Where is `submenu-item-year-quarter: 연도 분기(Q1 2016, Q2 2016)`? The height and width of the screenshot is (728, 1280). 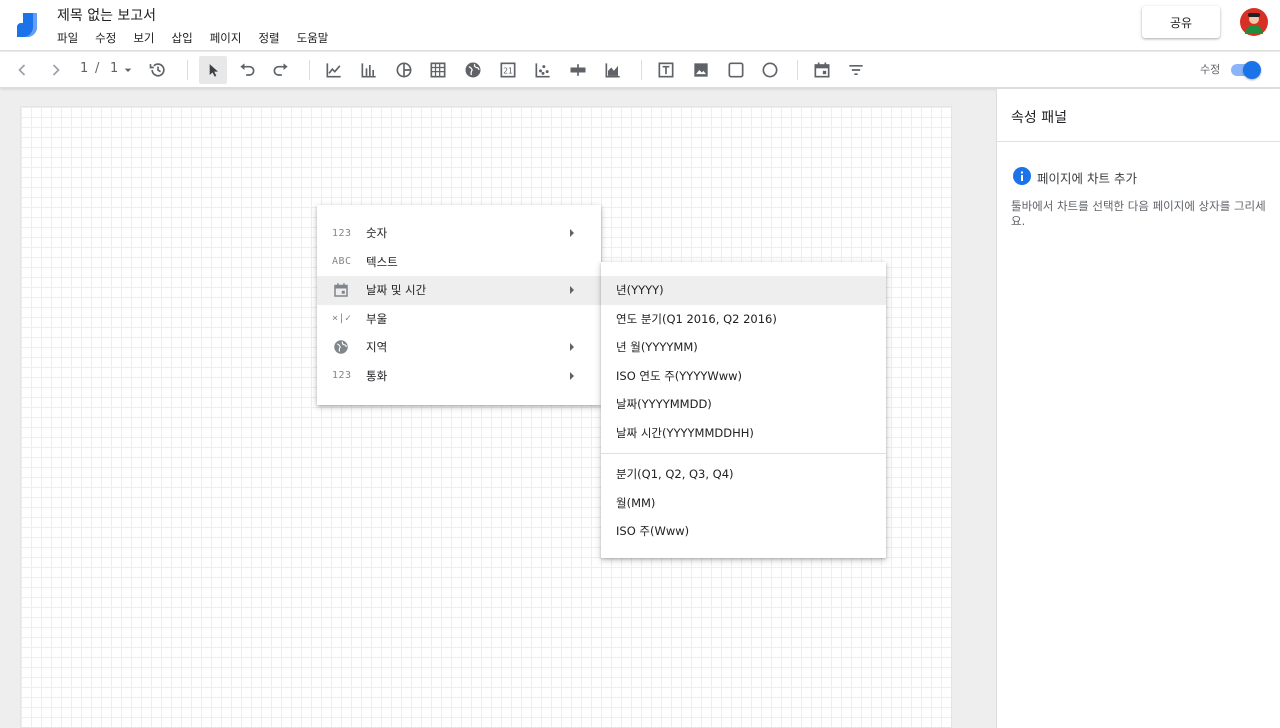 submenu-item-year-quarter: 연도 분기(Q1 2016, Q2 2016) is located at coordinates (743, 319).